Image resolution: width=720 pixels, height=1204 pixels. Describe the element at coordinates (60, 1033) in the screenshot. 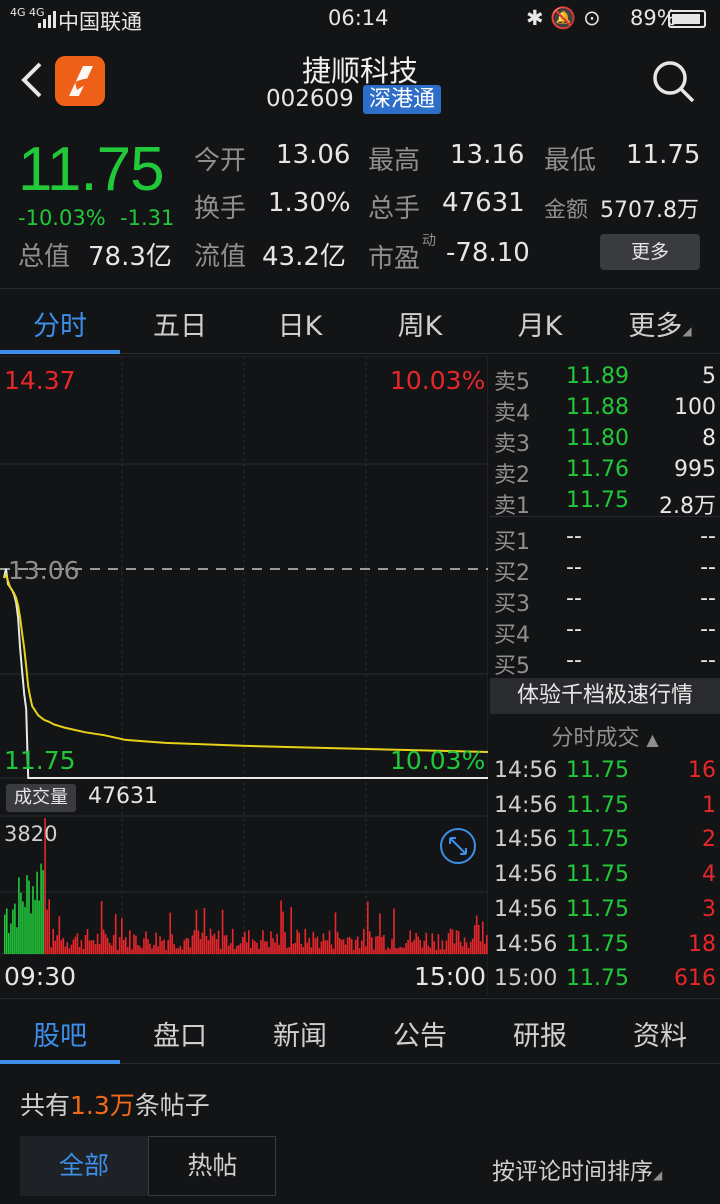

I see `tab-forum: 股吧` at that location.